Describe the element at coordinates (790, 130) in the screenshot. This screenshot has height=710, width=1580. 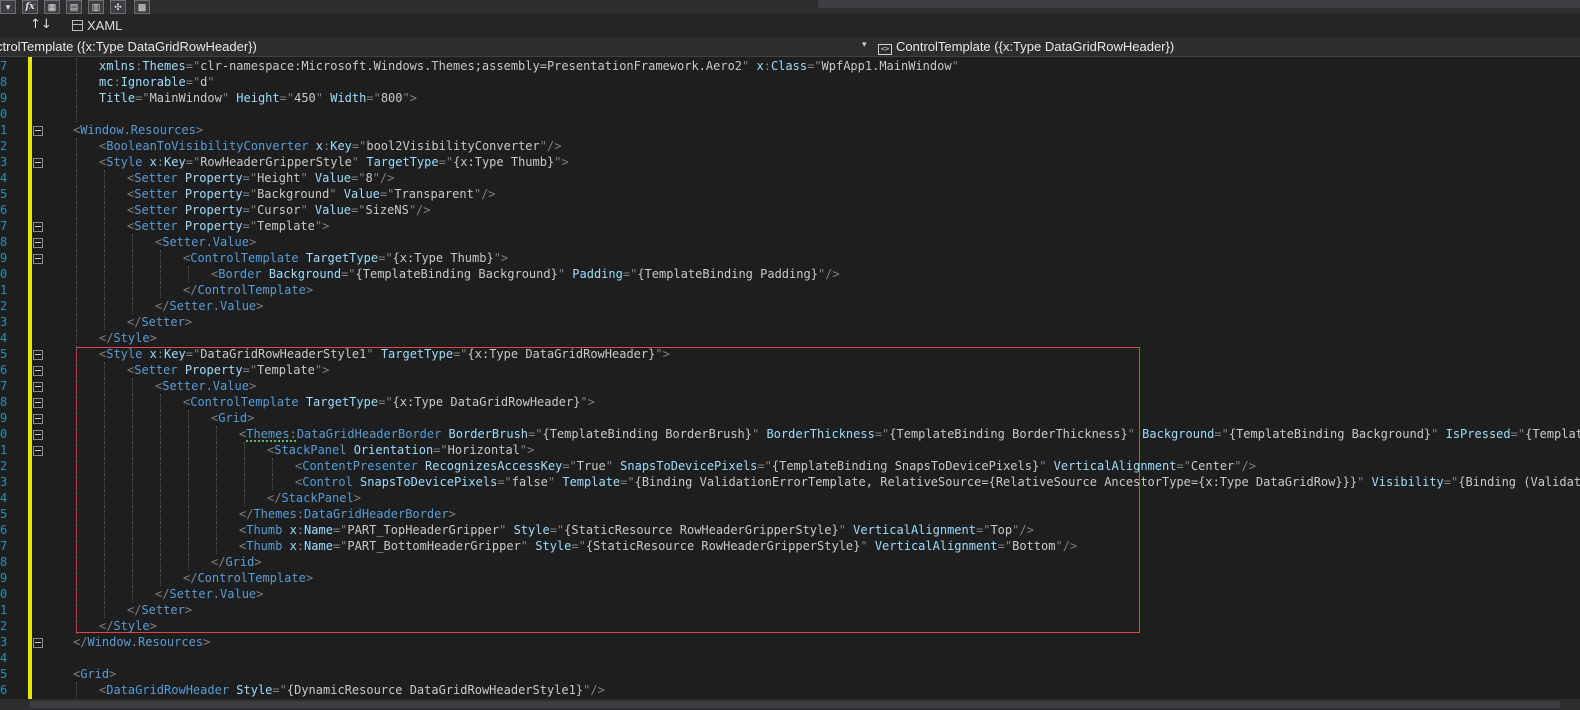
I see `code-line: 1 <Window.Resources>` at that location.